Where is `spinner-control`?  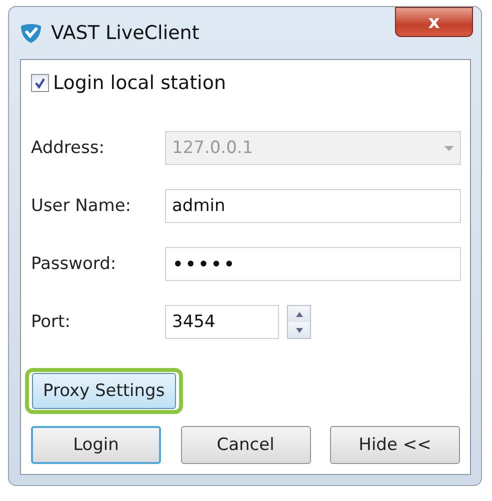
spinner-control is located at coordinates (299, 322).